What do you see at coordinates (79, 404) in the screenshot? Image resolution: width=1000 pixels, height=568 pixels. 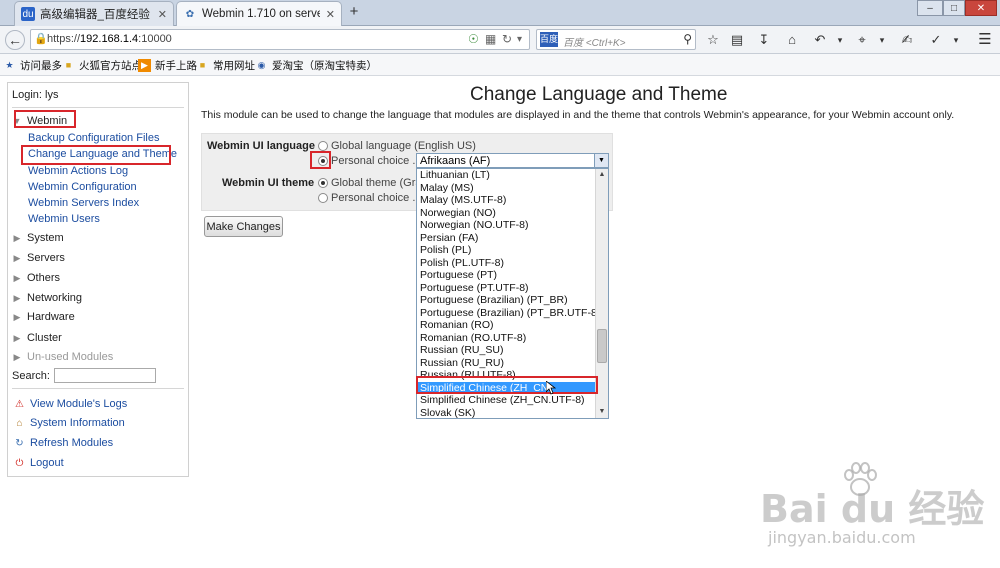 I see `action-label: View Module's Logs` at bounding box center [79, 404].